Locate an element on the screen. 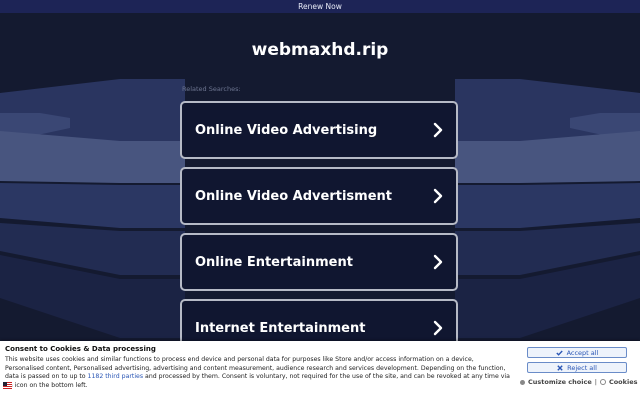 The width and height of the screenshot is (640, 400). related-search-label: Online Video Advertisment is located at coordinates (293, 196).